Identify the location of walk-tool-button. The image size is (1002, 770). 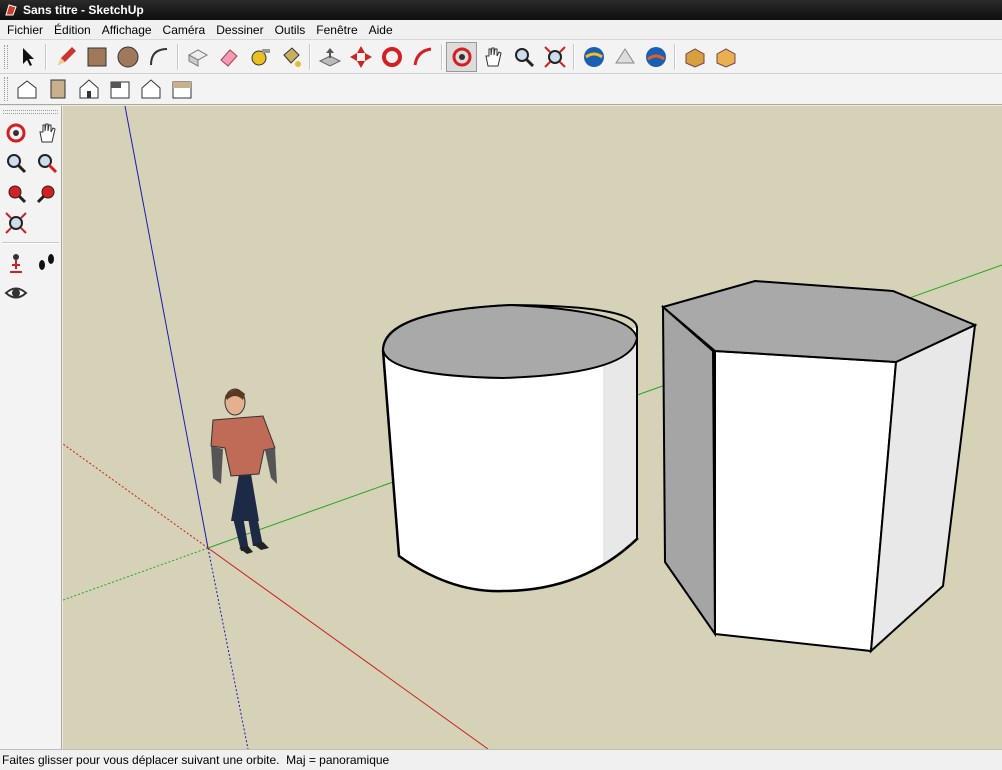
(46, 263).